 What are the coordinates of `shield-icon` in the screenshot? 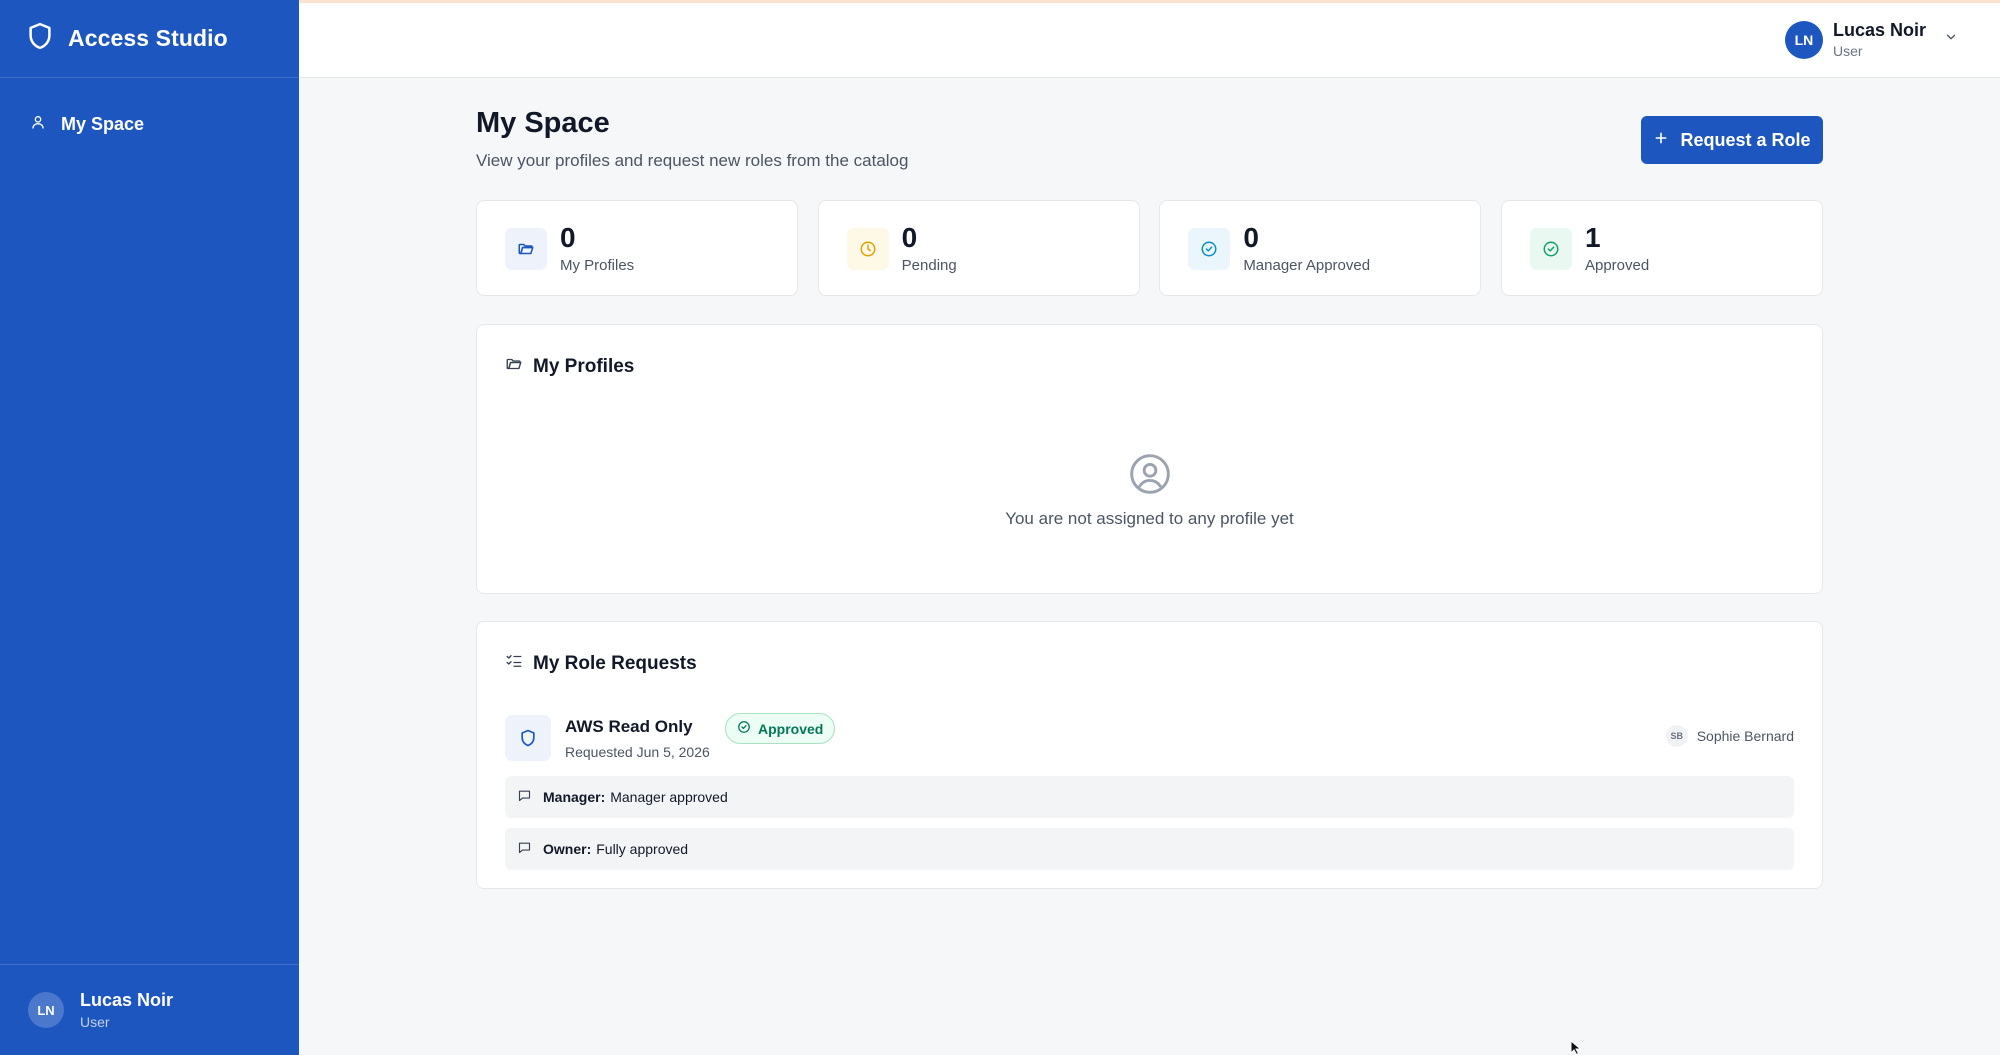 It's located at (528, 738).